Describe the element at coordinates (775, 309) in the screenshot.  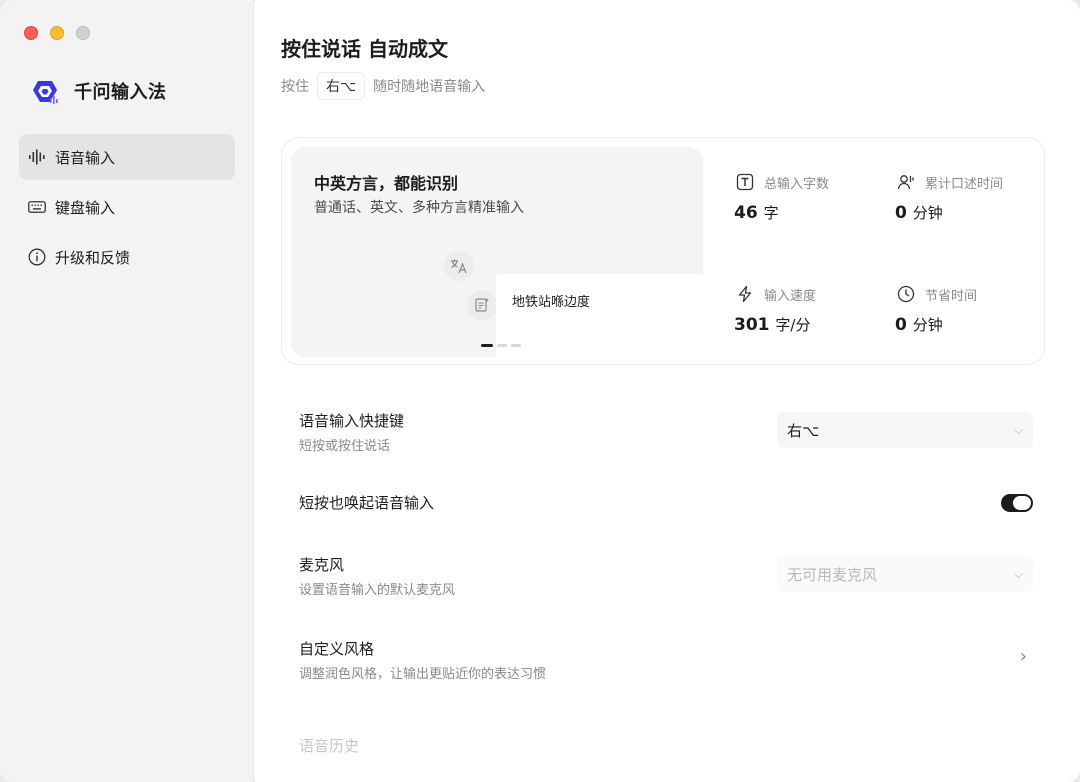
I see `stat-input-speed: 输入速度 301 字/分` at that location.